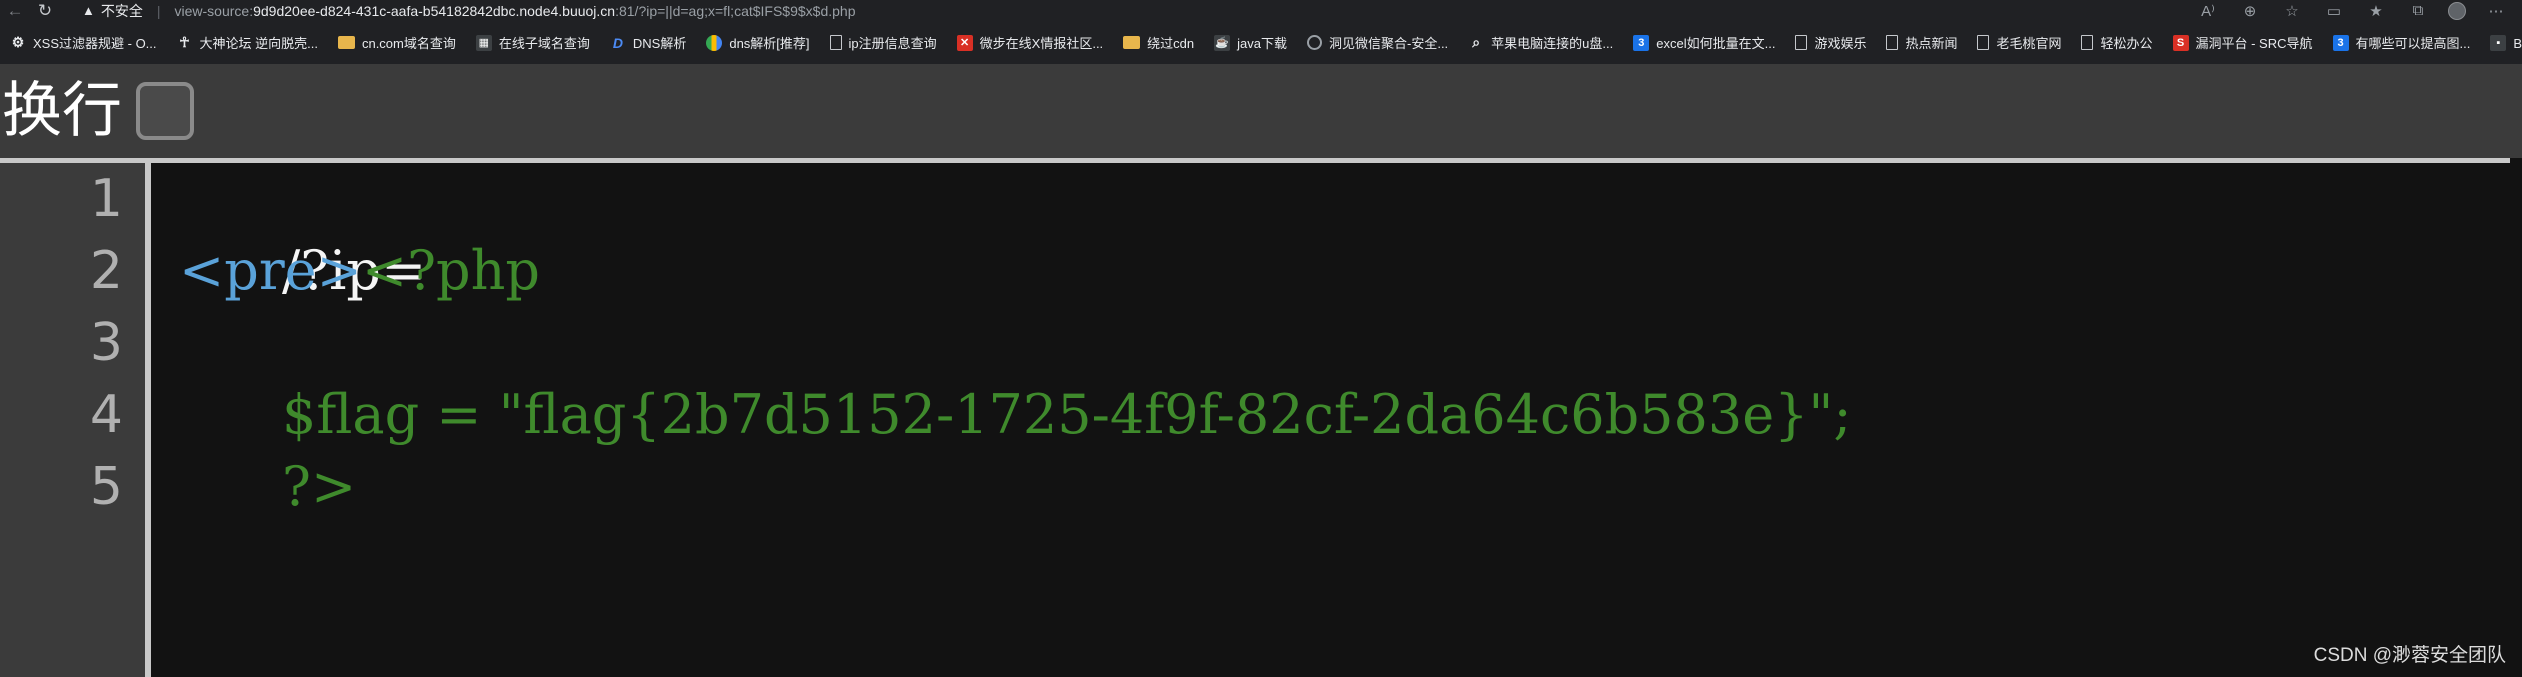 This screenshot has height=677, width=2522. Describe the element at coordinates (648, 42) in the screenshot. I see `bookmark-item: D DNS解析` at that location.